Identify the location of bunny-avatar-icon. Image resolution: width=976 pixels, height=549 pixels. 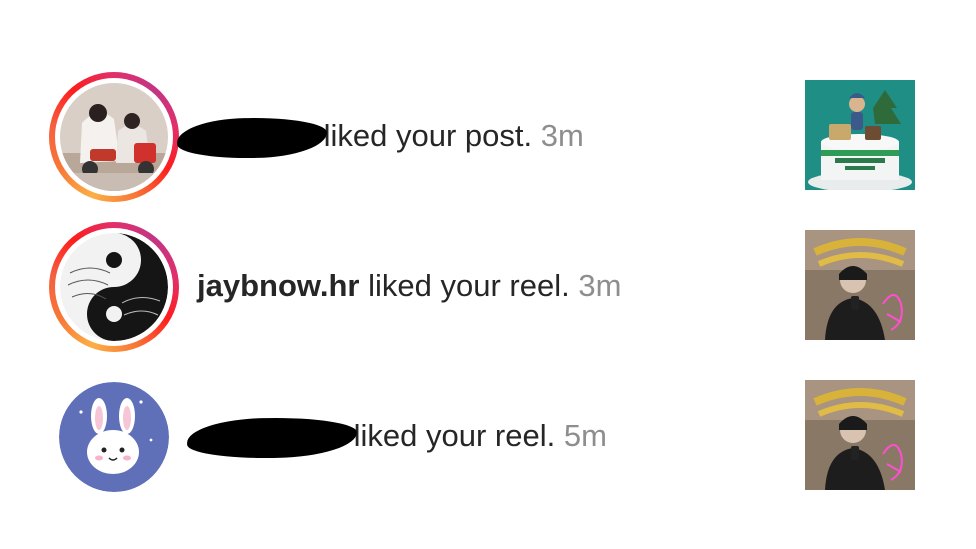
(114, 437).